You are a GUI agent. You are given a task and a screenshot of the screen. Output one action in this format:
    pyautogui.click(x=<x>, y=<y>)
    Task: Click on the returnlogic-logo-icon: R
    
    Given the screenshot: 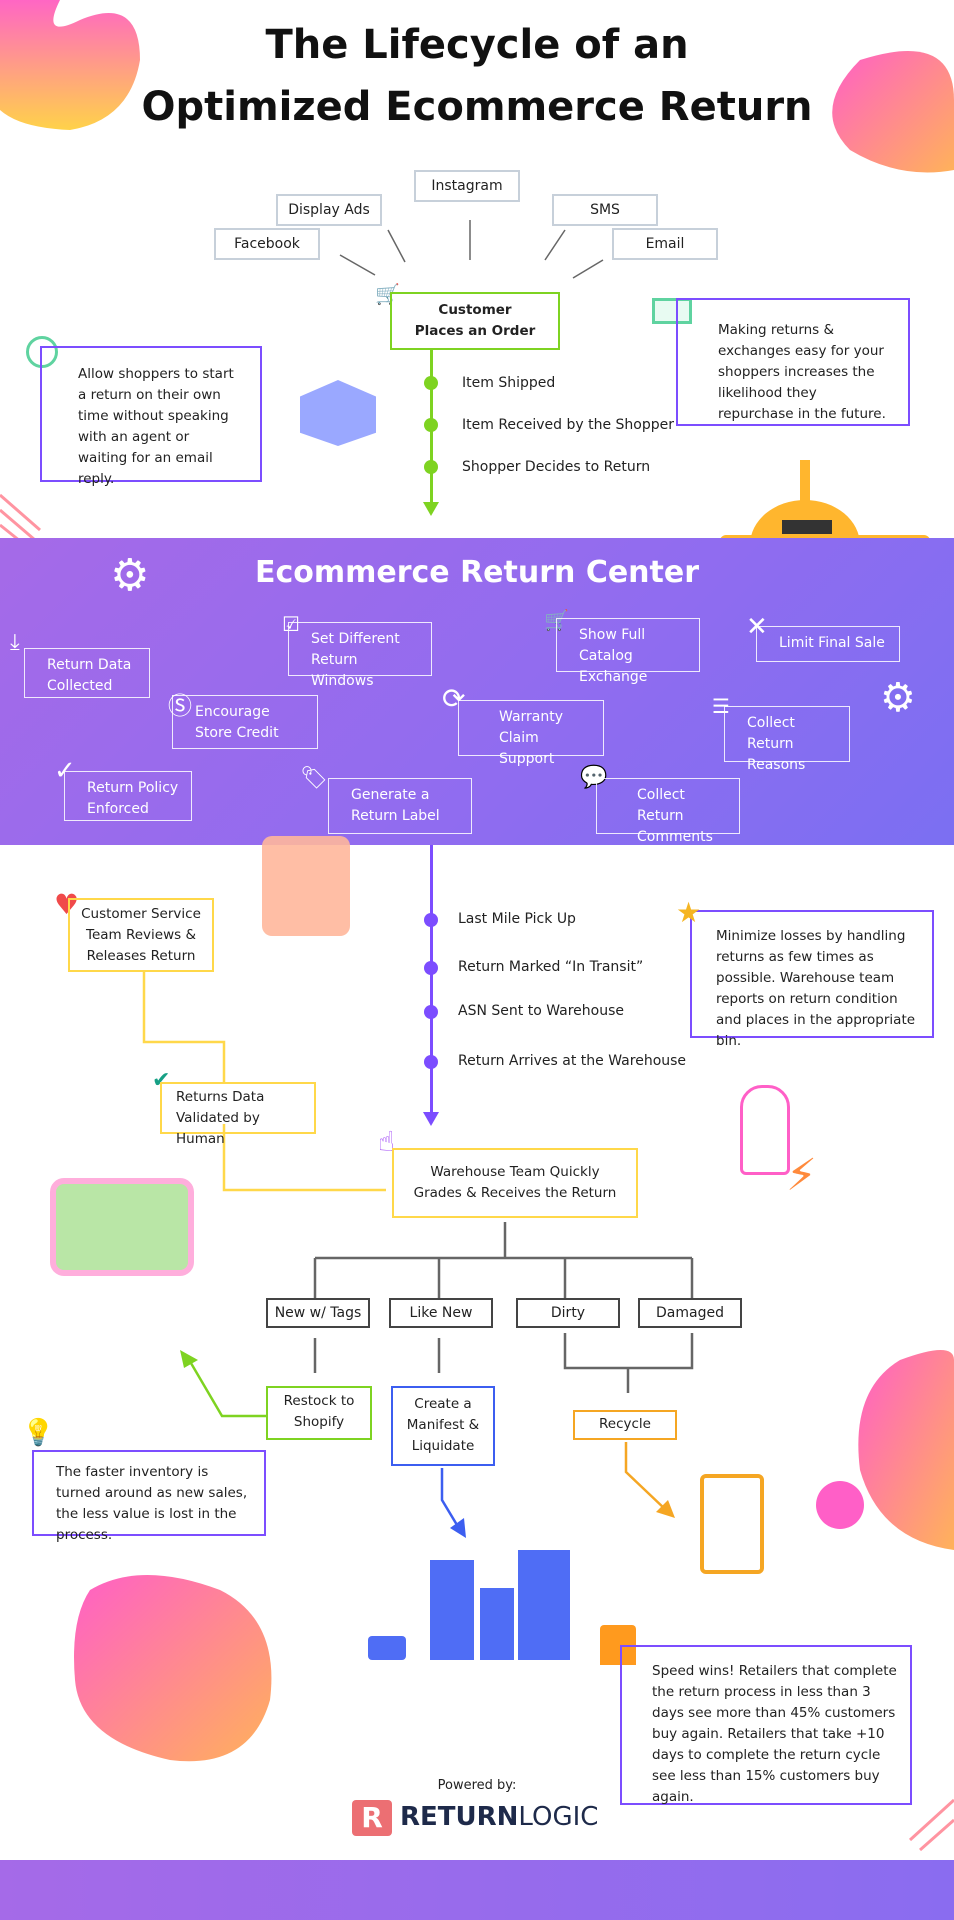 What is the action you would take?
    pyautogui.click(x=372, y=1818)
    